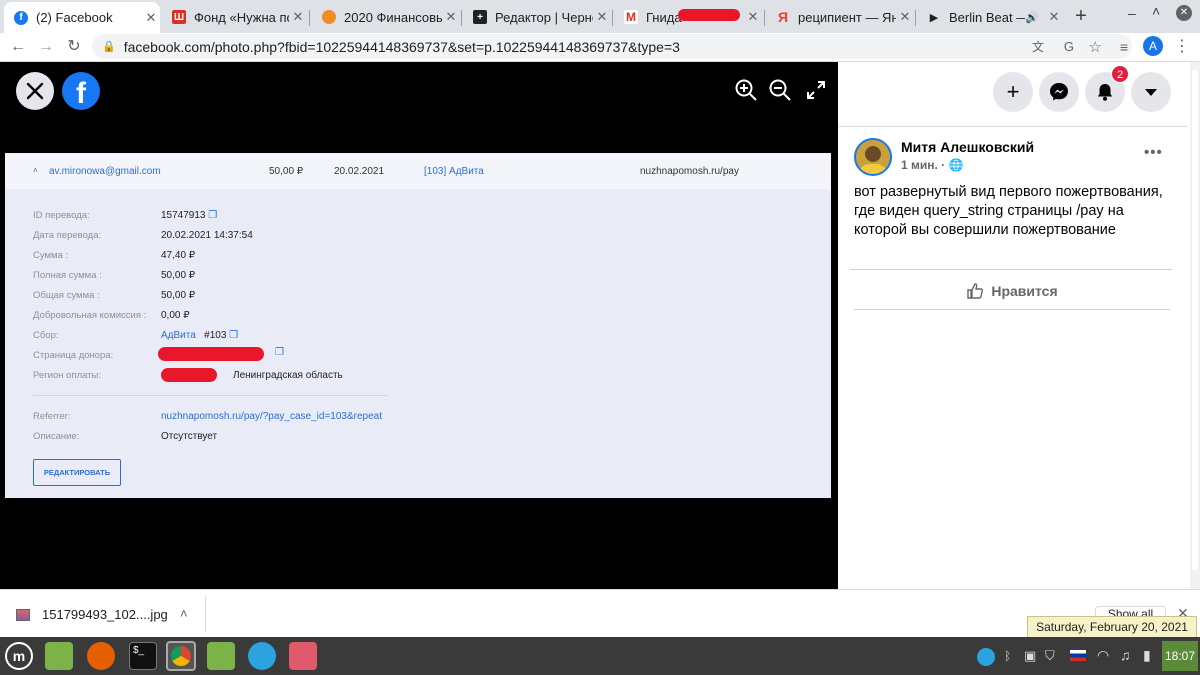 The width and height of the screenshot is (1200, 675). What do you see at coordinates (35, 170) in the screenshot?
I see `chevron-up-icon: ˄` at bounding box center [35, 170].